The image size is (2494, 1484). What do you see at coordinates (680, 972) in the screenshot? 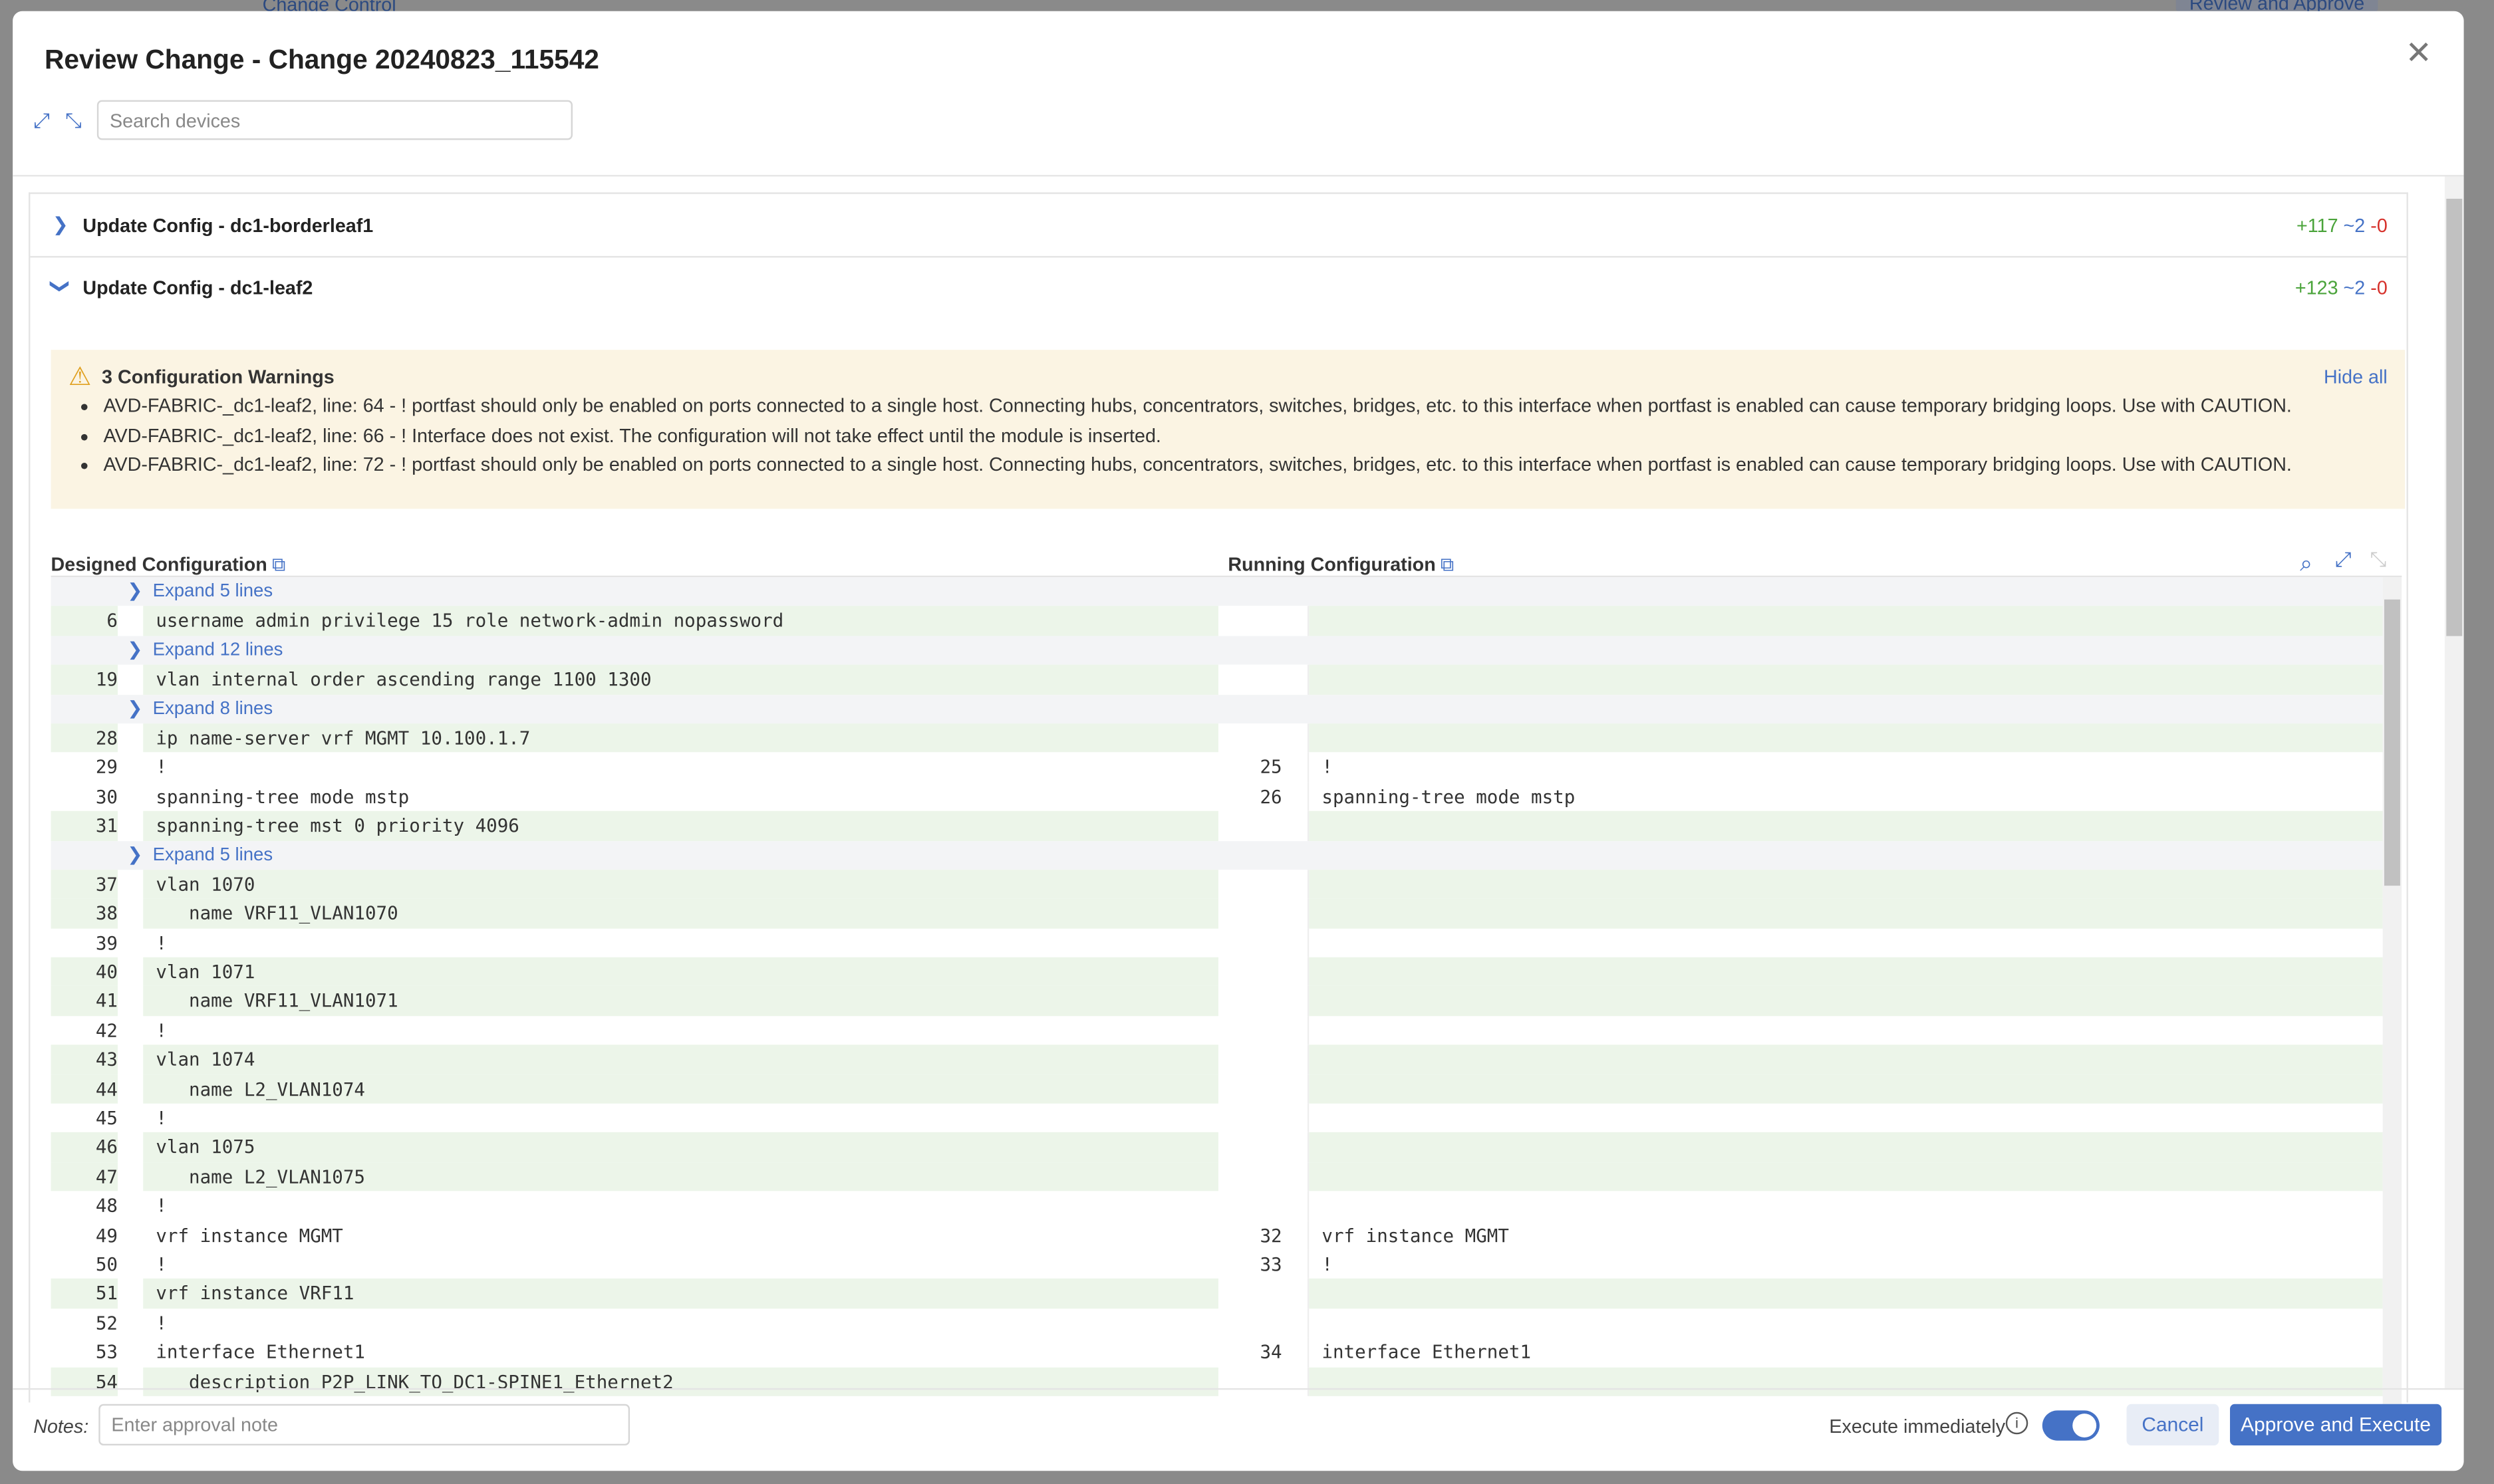
I see `designed-code: vlan 1071` at bounding box center [680, 972].